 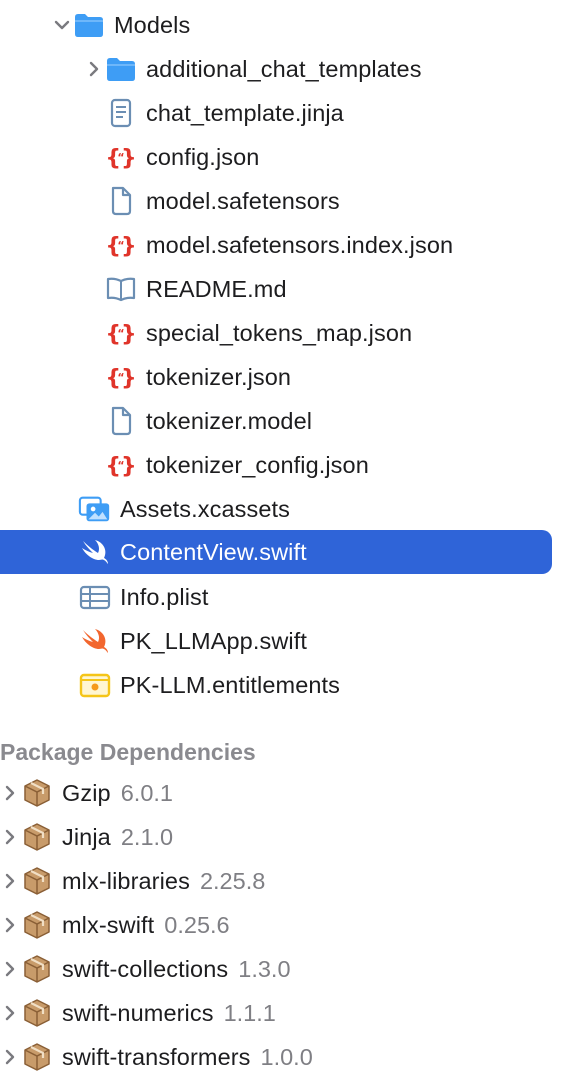 What do you see at coordinates (282, 837) in the screenshot?
I see `package-row-jinja: Jinja 2.1.0` at bounding box center [282, 837].